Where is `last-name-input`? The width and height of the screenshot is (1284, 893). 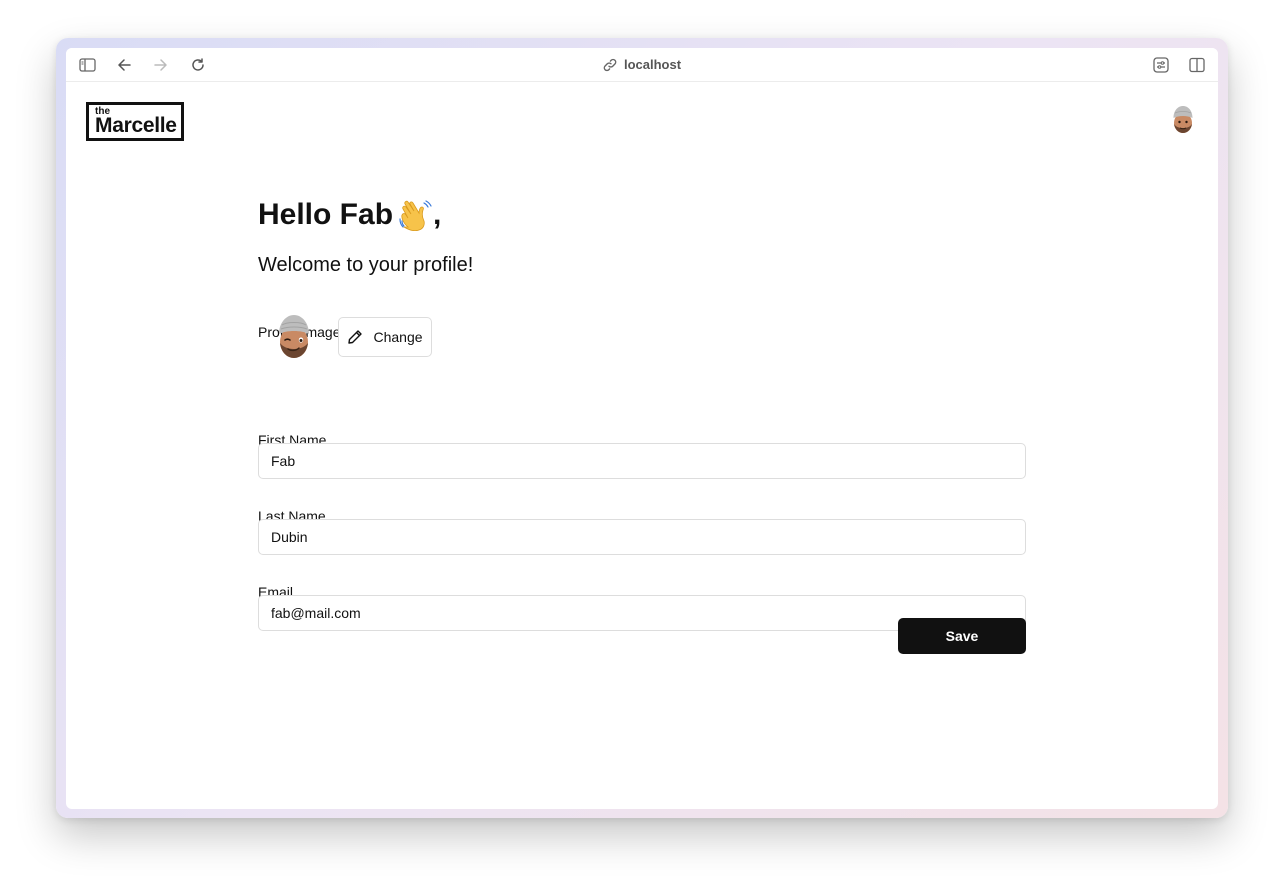
last-name-input is located at coordinates (642, 537).